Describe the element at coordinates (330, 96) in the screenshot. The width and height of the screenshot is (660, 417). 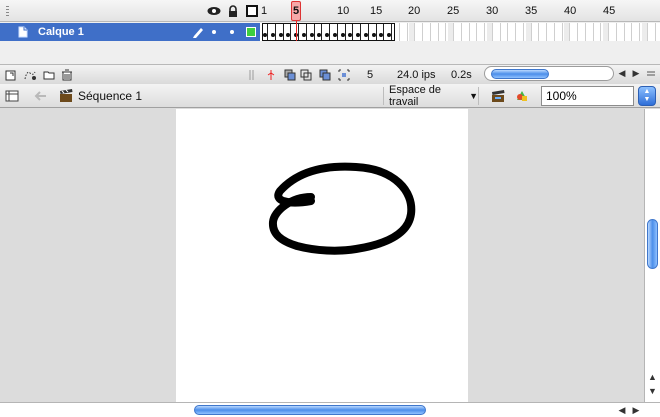
I see `edit-bar: Séquence 1 Espace de travail ▼ ▲ ▼` at that location.